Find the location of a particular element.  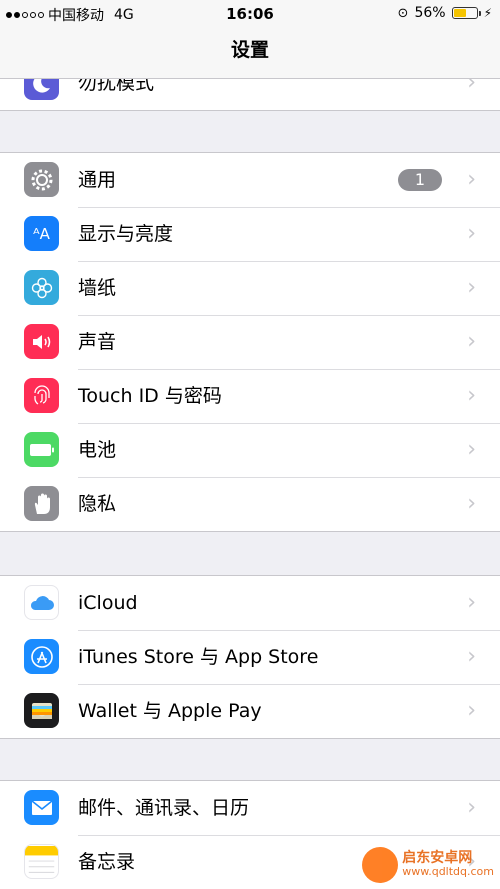

flower-icon is located at coordinates (41, 287).